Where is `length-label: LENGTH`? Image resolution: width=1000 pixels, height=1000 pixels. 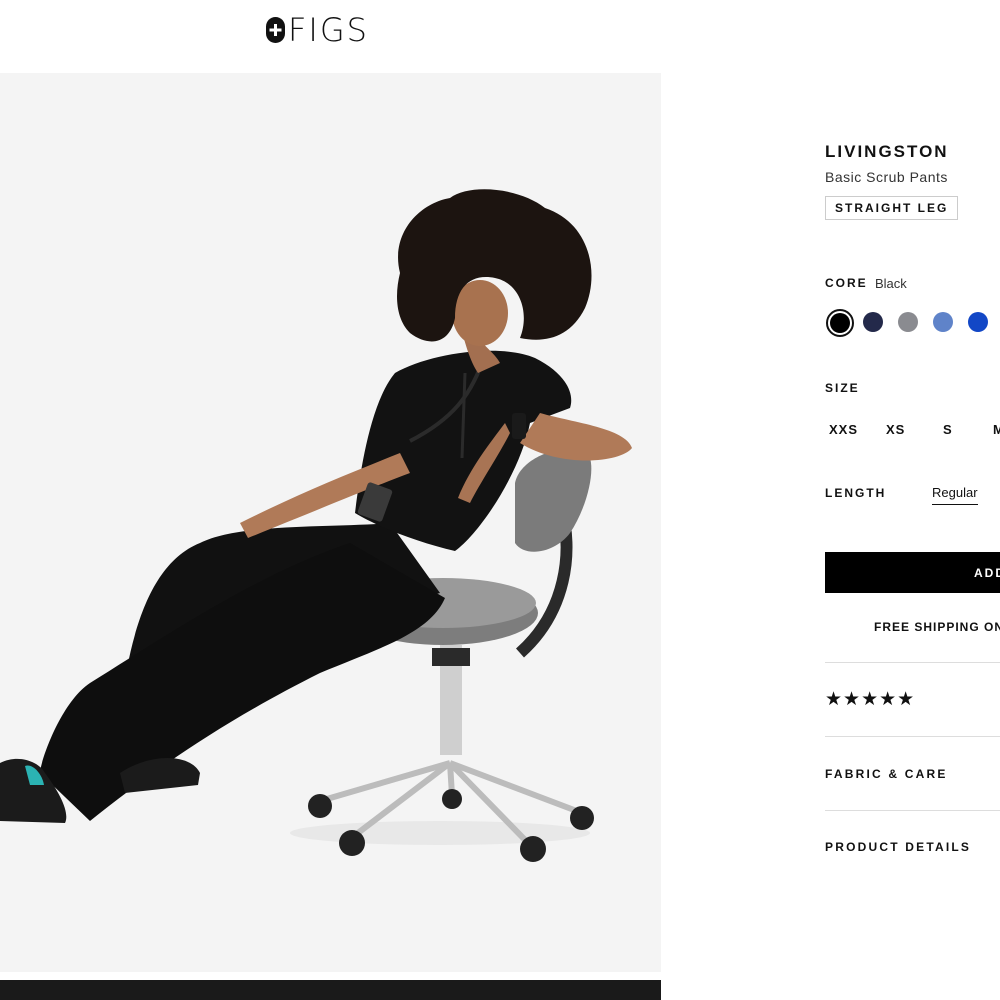 length-label: LENGTH is located at coordinates (856, 493).